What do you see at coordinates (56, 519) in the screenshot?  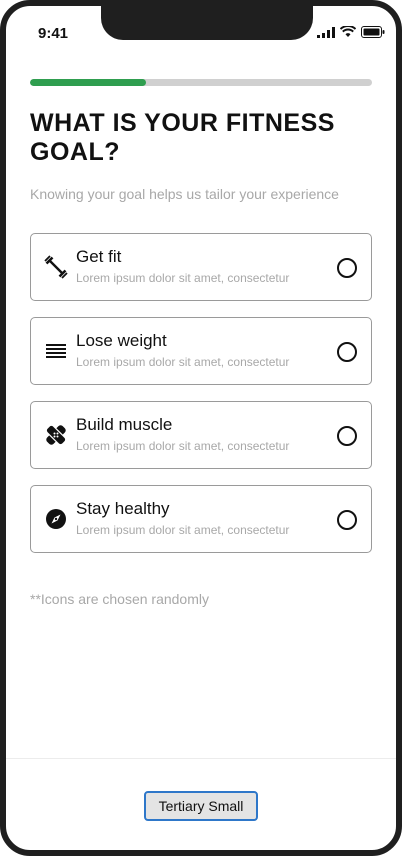 I see `compass-icon` at bounding box center [56, 519].